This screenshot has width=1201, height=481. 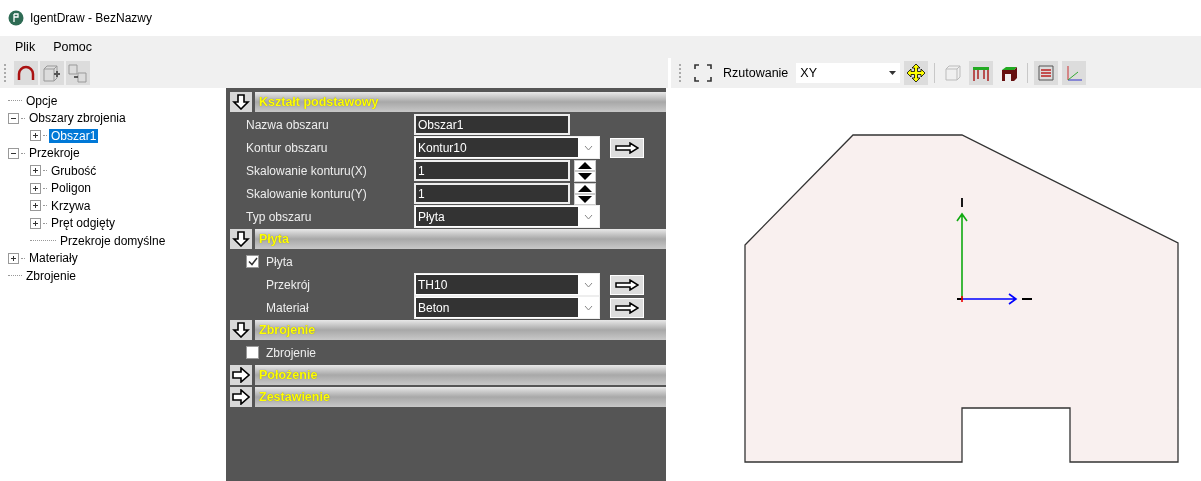 I want to click on field-label: Przekrój, so click(x=288, y=284).